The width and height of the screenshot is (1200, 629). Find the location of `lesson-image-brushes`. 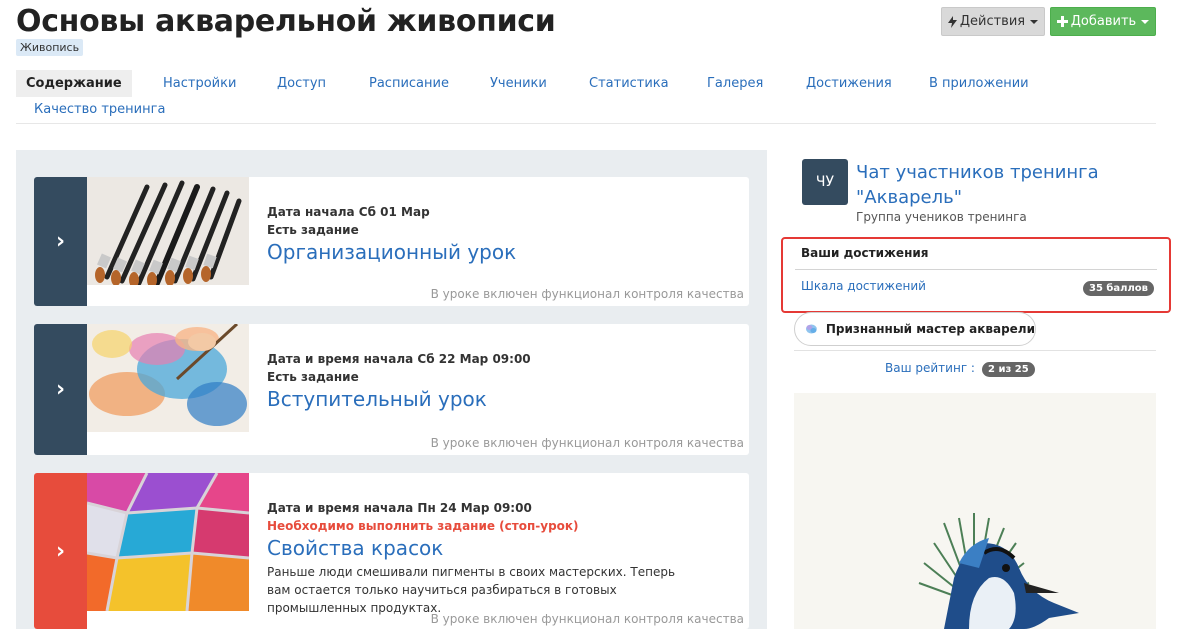

lesson-image-brushes is located at coordinates (168, 231).